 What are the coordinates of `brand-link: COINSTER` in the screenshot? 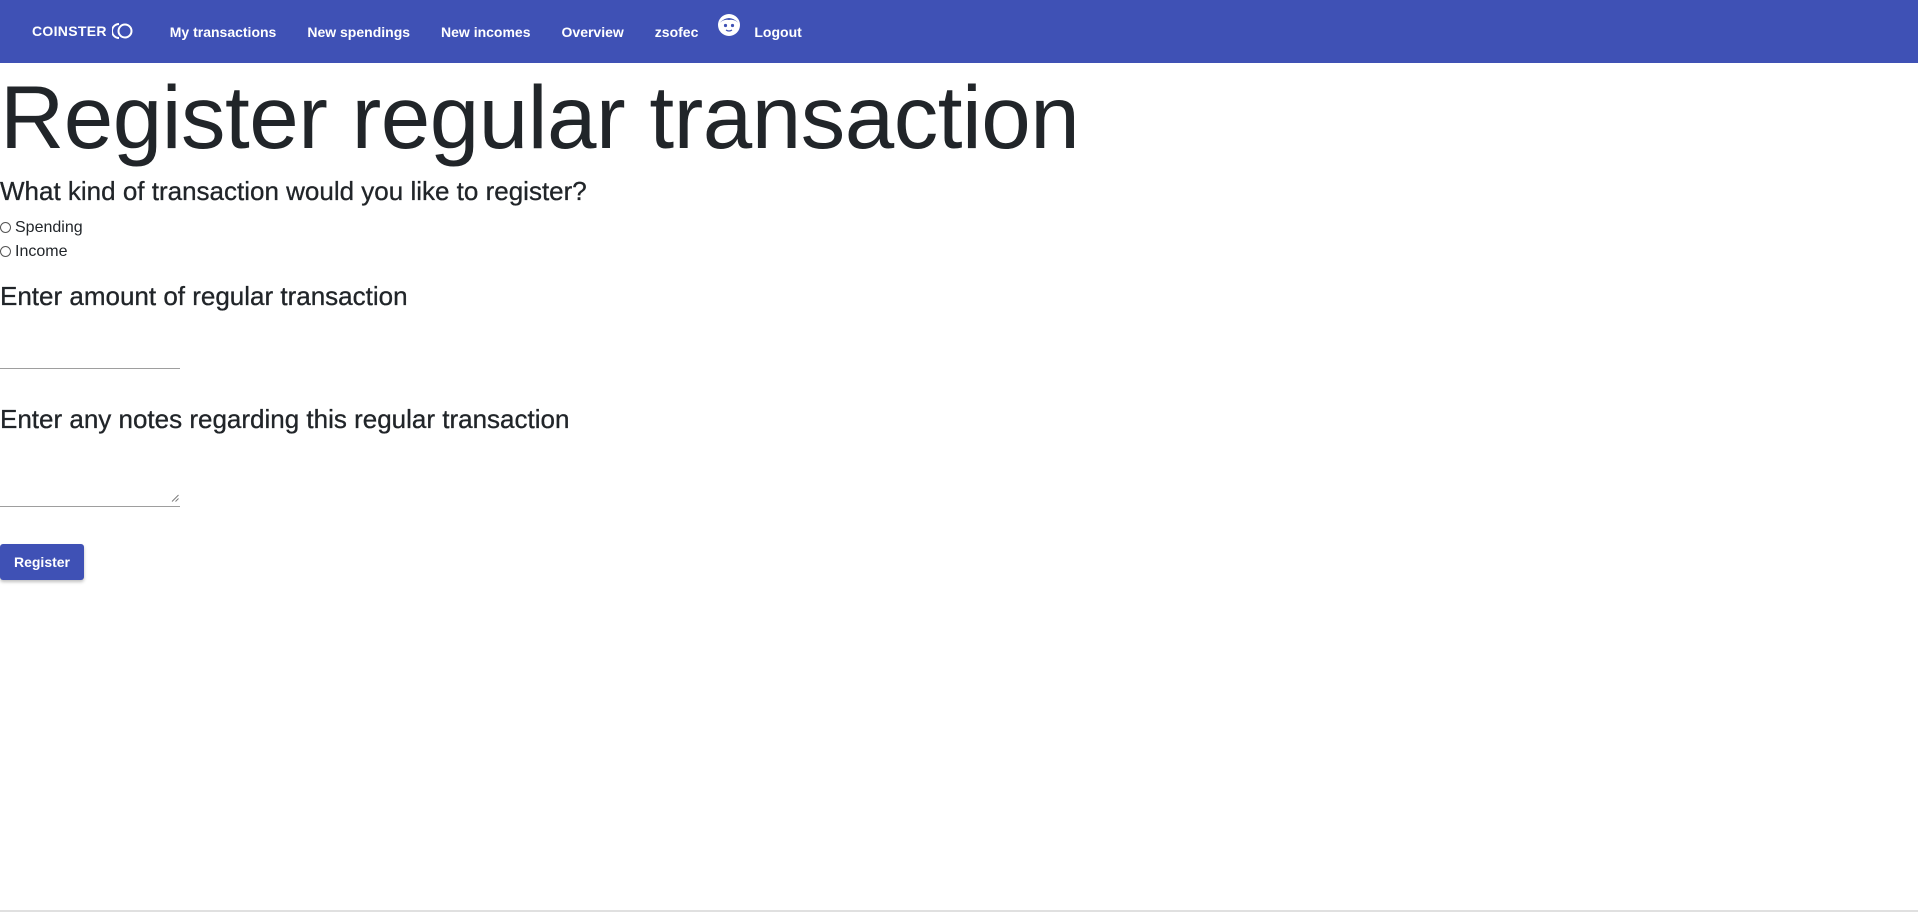 It's located at (83, 31).